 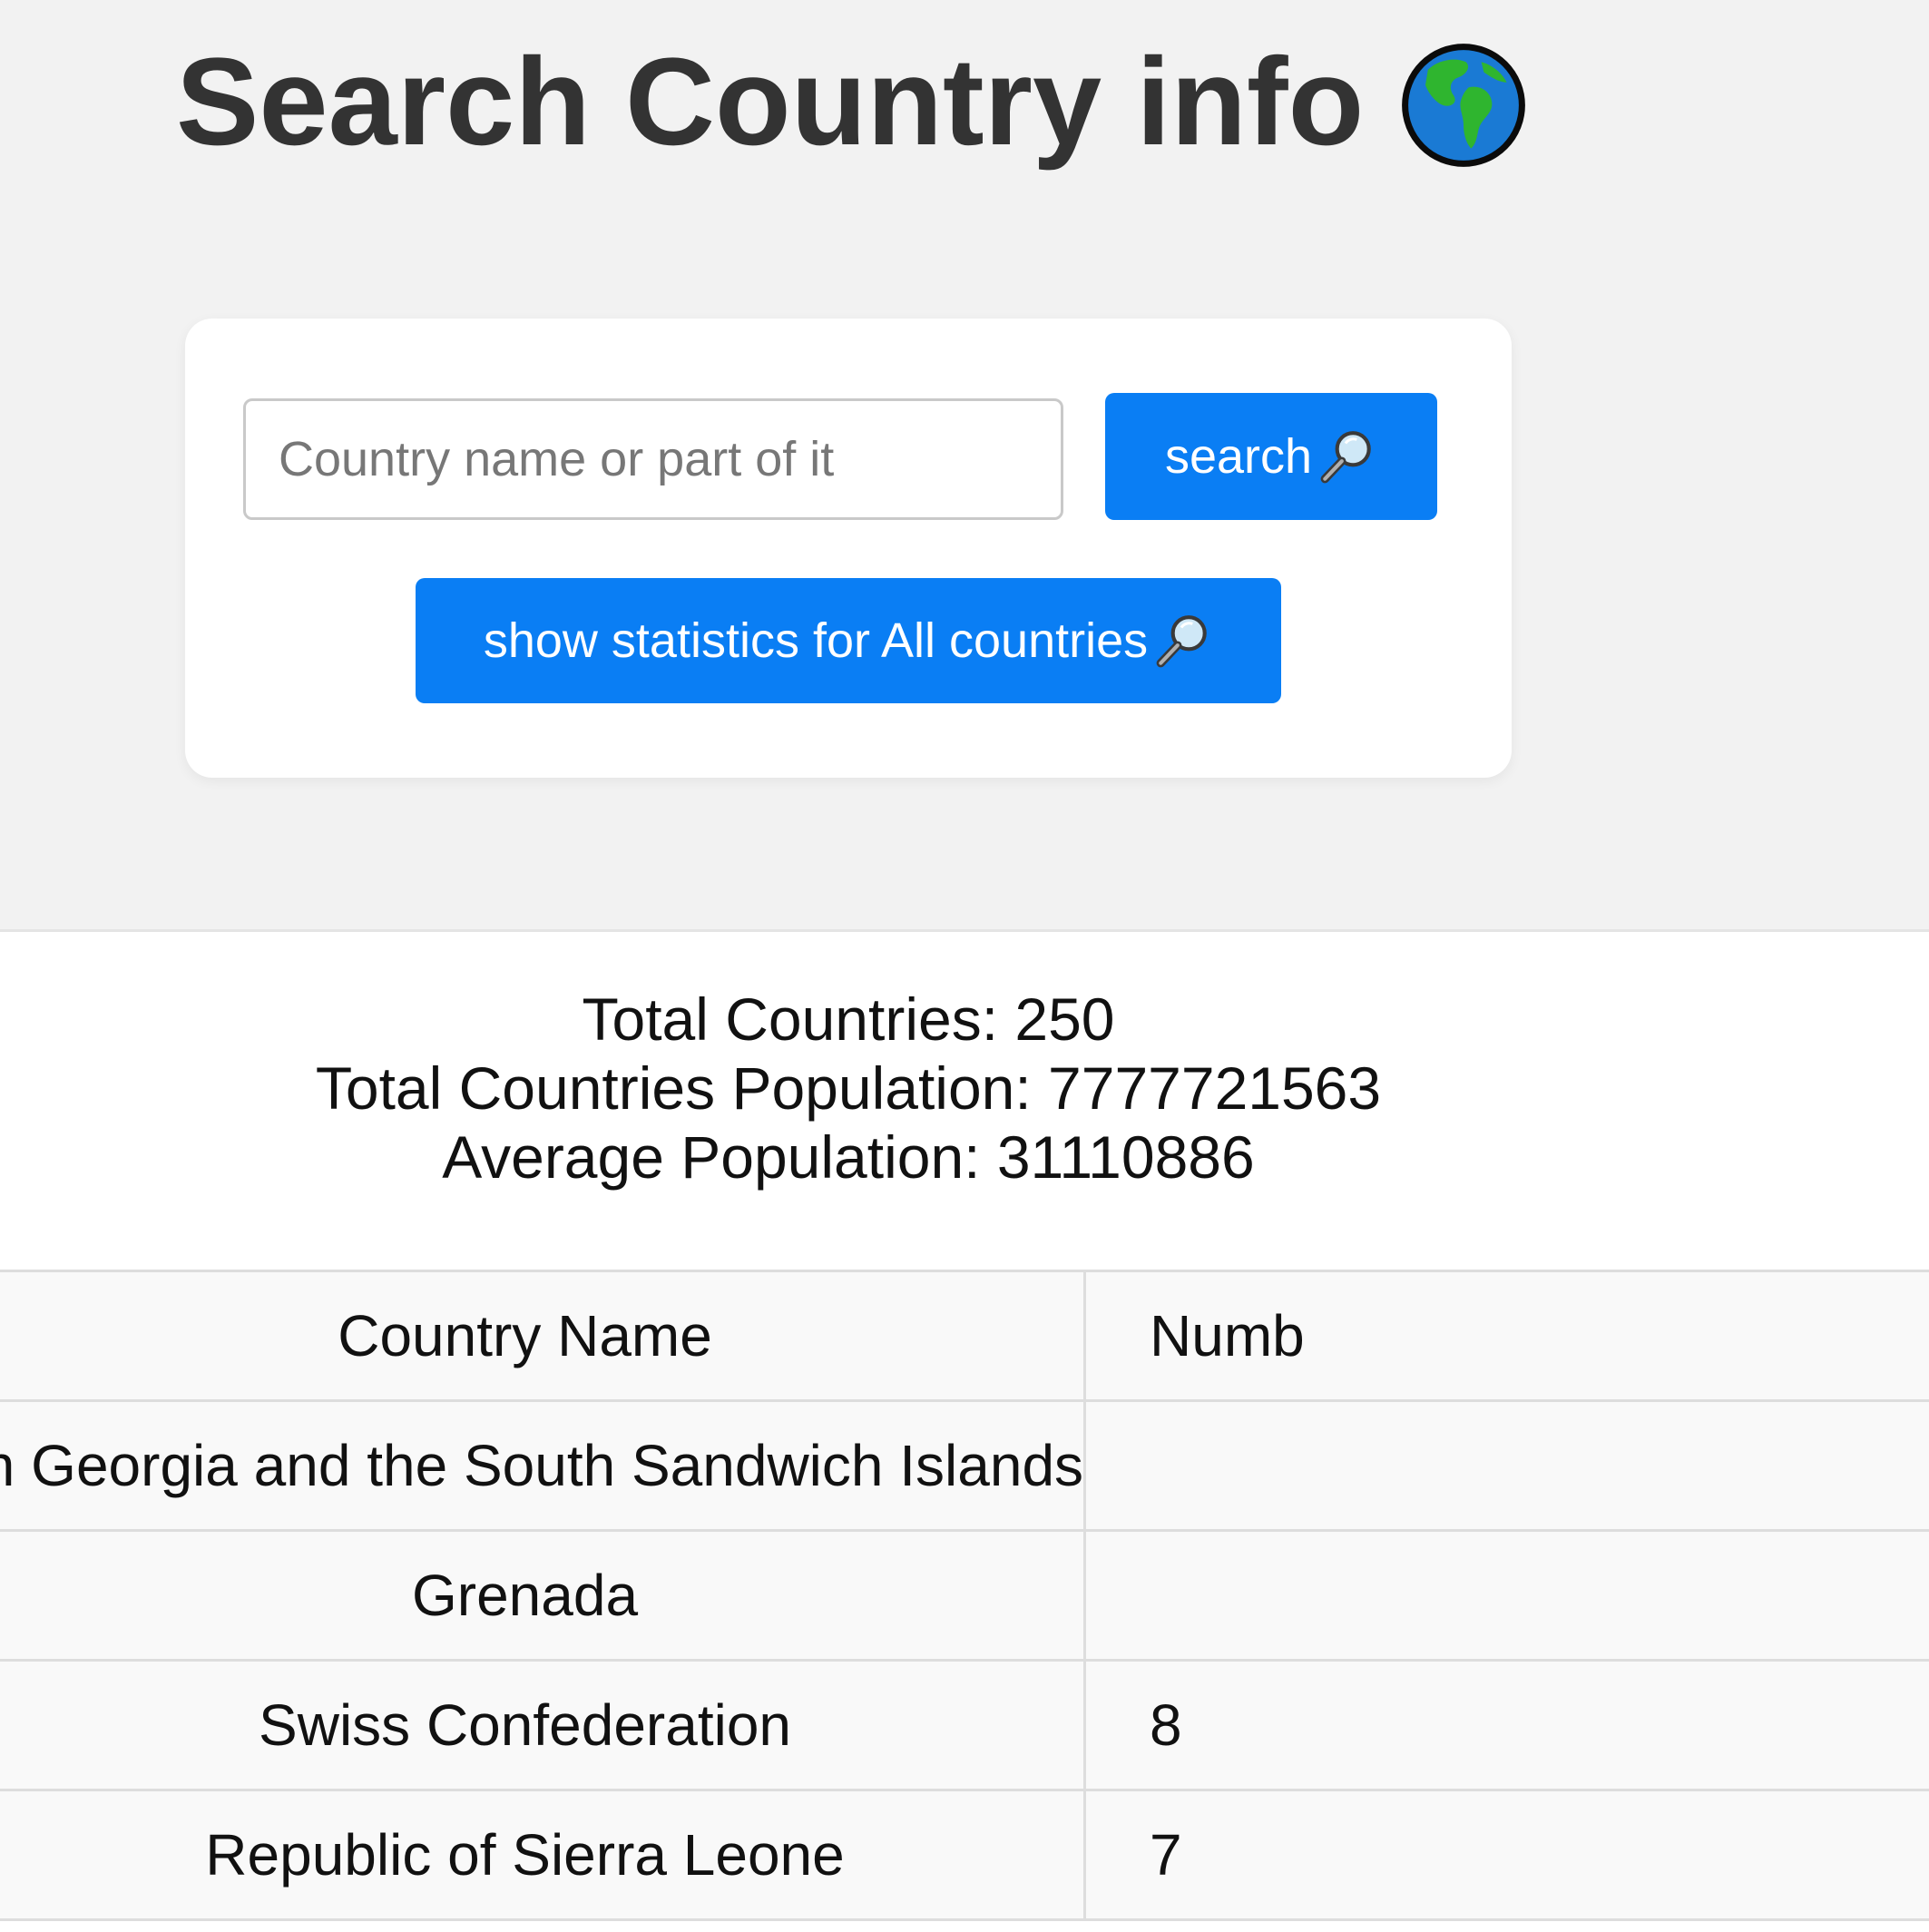 I want to click on table-header-row: Country Name Numb, so click(x=964, y=1336).